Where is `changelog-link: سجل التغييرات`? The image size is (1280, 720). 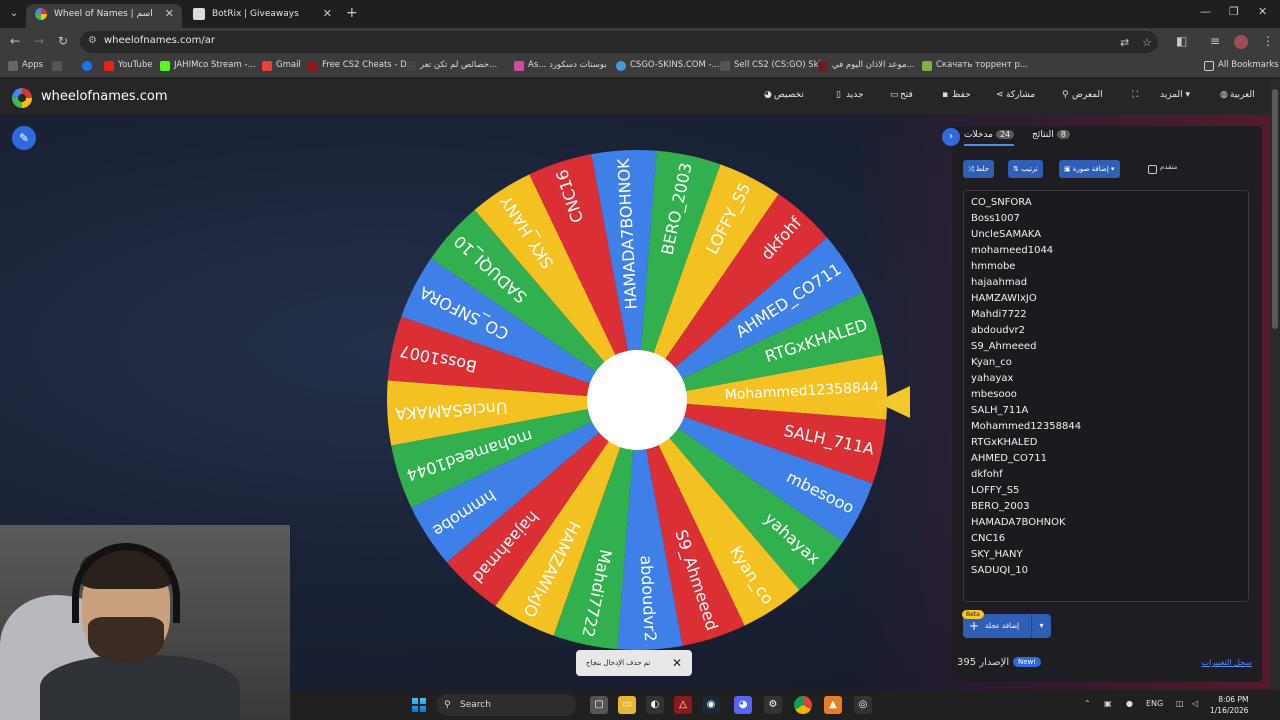
changelog-link: سجل التغييرات is located at coordinates (1227, 662).